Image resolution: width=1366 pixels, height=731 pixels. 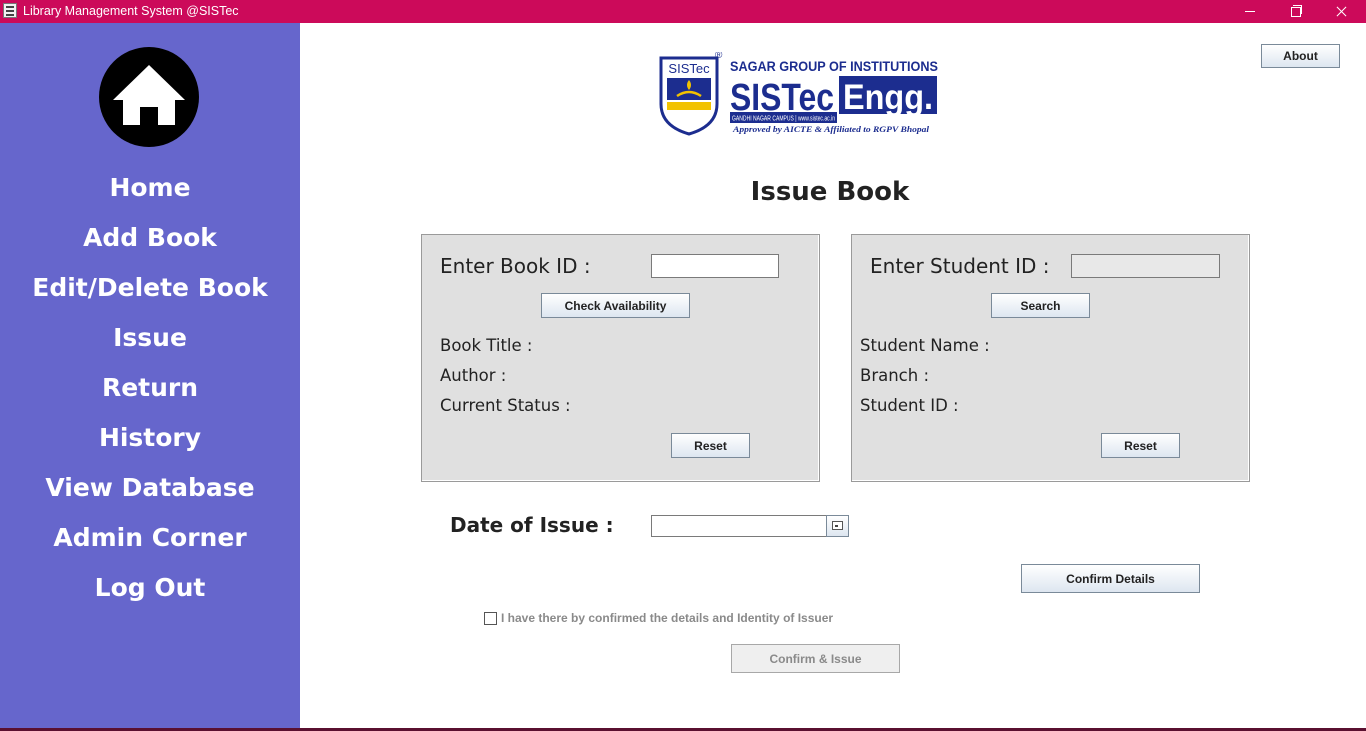 I want to click on logo-campus-text: GANDHI NAGAR CAMPUS | www.sistec.ac.in, so click(x=783, y=118).